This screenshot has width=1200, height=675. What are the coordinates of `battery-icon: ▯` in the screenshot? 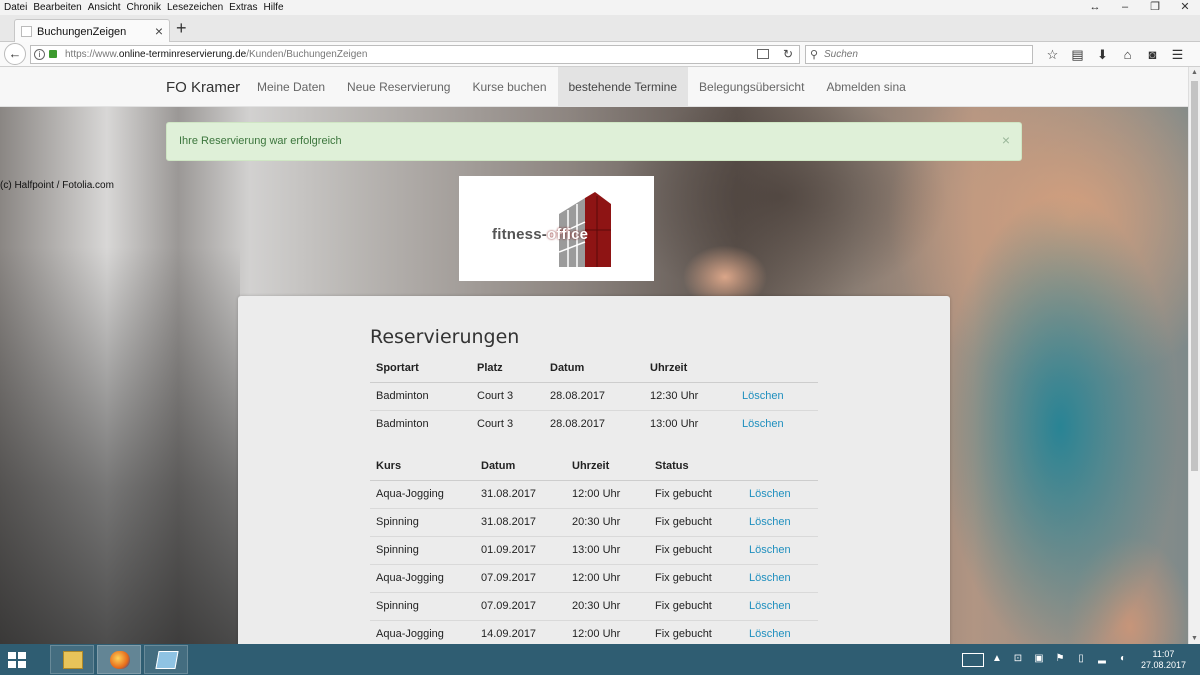 It's located at (1081, 660).